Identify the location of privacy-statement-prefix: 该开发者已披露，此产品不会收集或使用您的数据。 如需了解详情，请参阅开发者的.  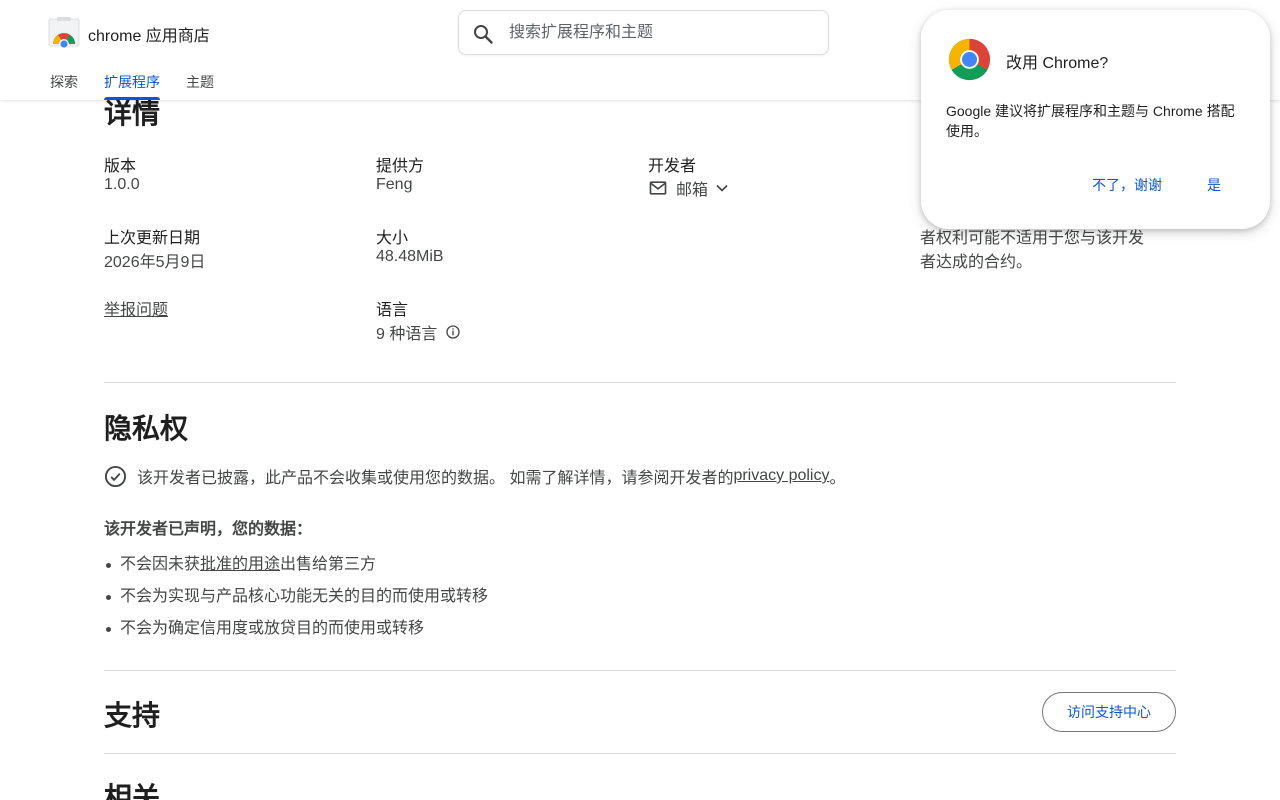
(435, 478).